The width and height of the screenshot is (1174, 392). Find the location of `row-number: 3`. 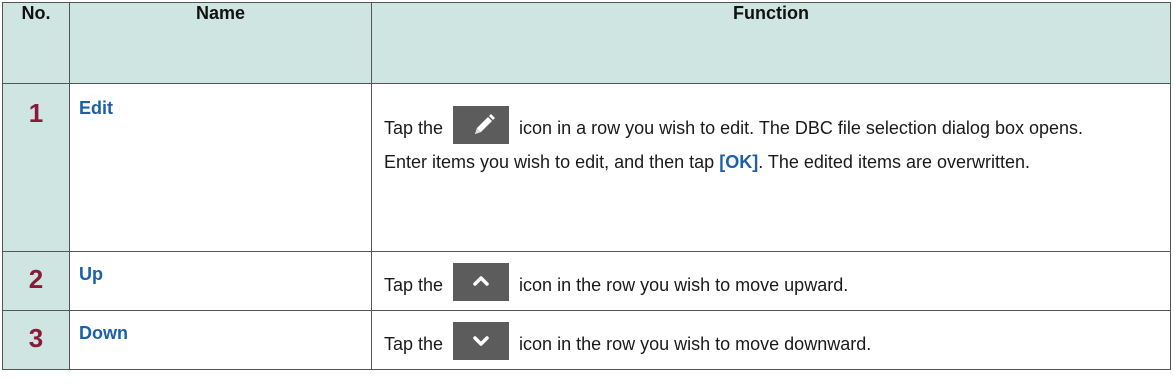

row-number: 3 is located at coordinates (36, 338).